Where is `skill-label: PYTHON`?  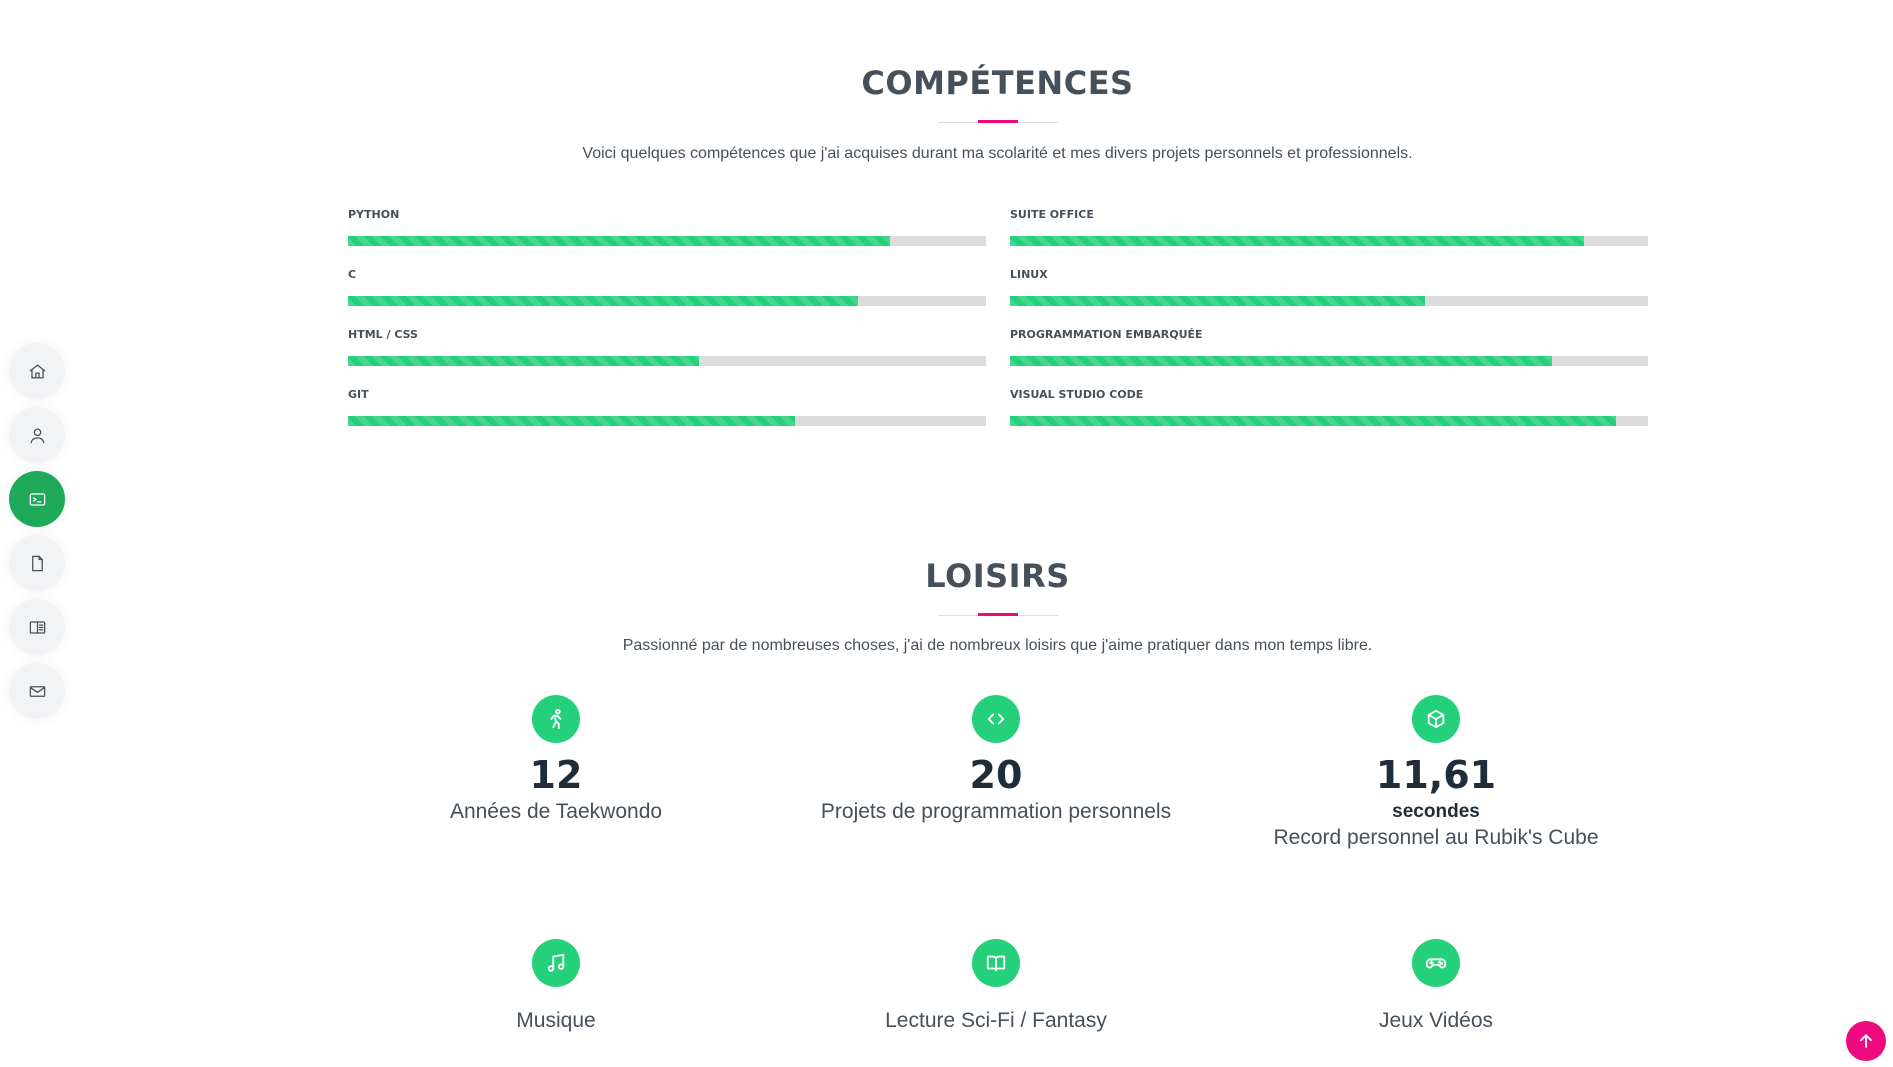 skill-label: PYTHON is located at coordinates (374, 214).